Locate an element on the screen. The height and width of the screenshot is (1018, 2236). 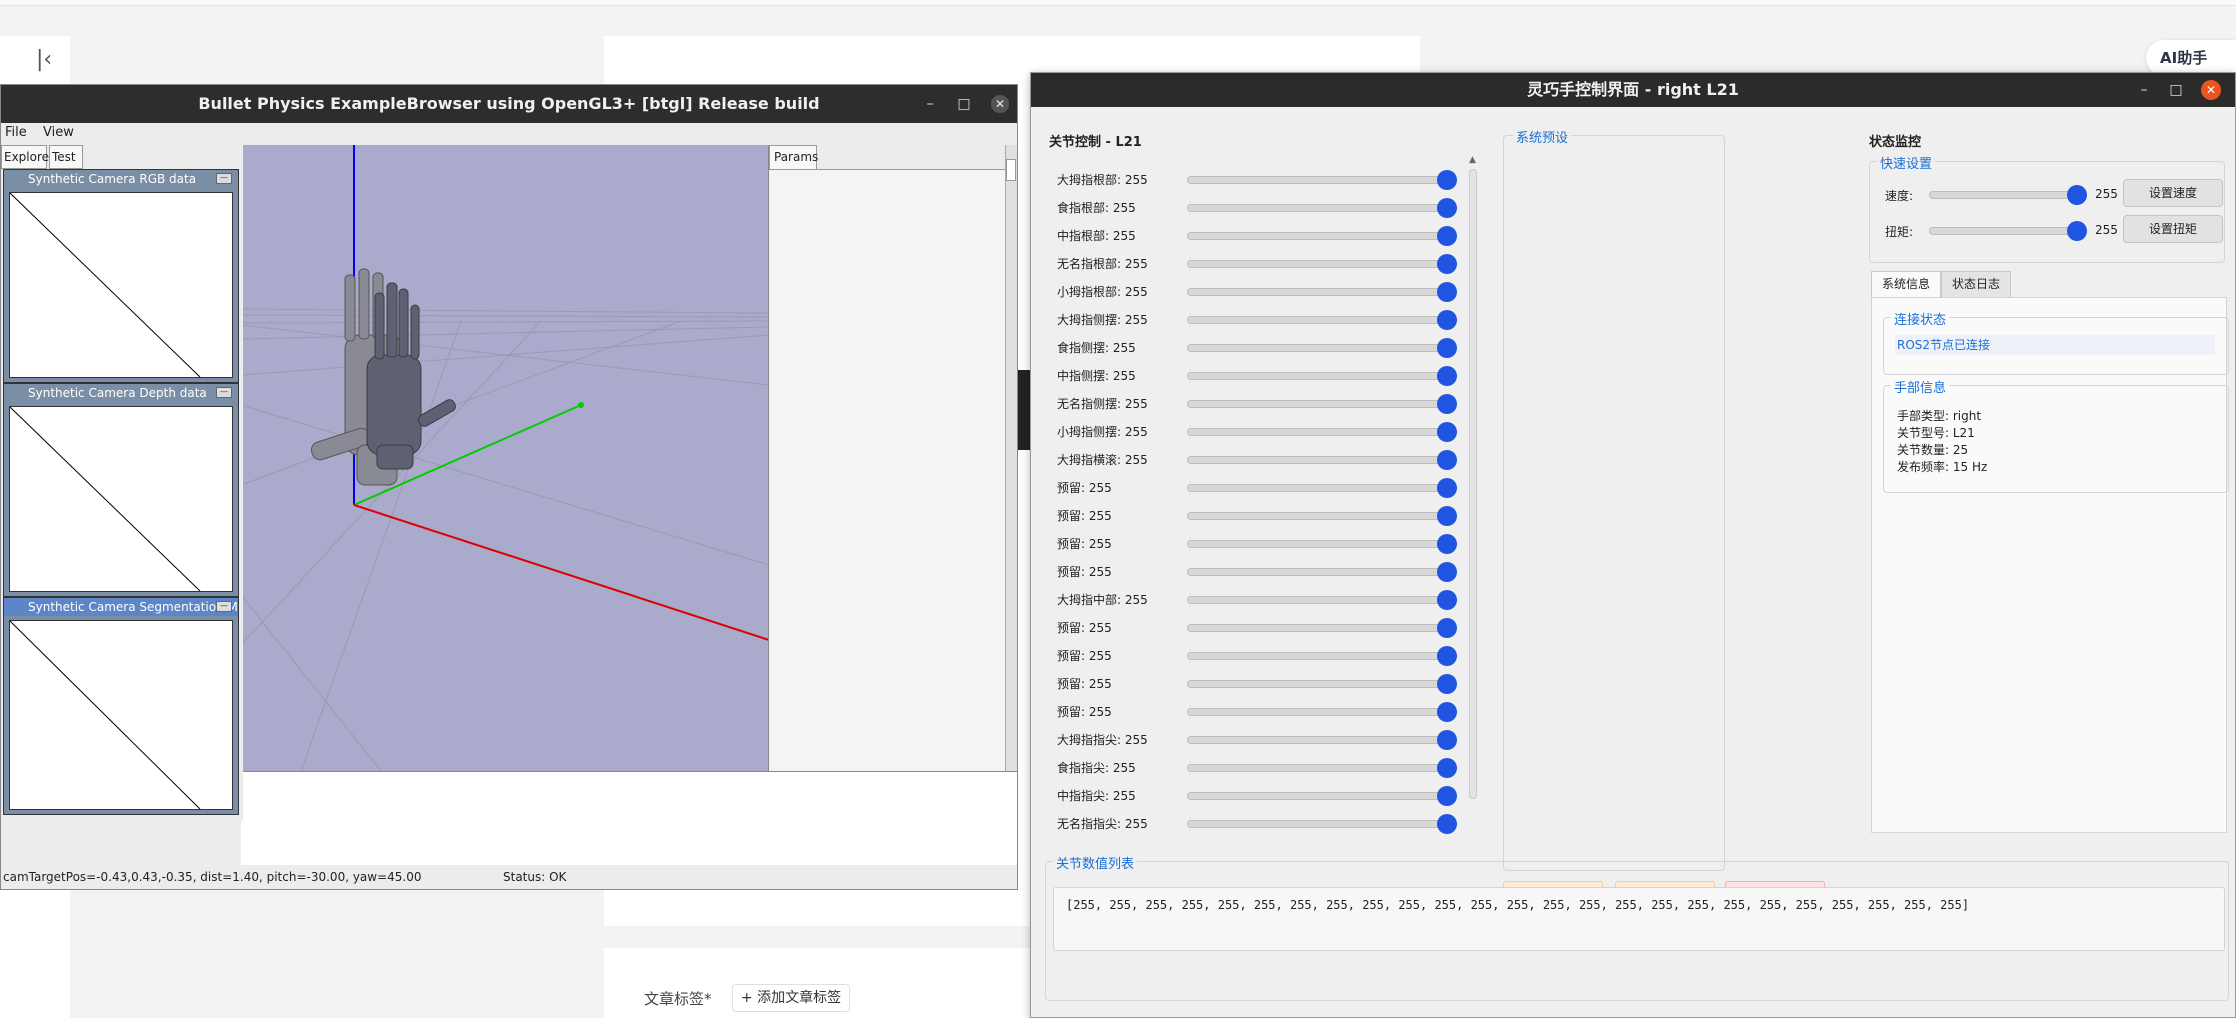
joint-label: 中指指尖: 255 is located at coordinates (1096, 796).